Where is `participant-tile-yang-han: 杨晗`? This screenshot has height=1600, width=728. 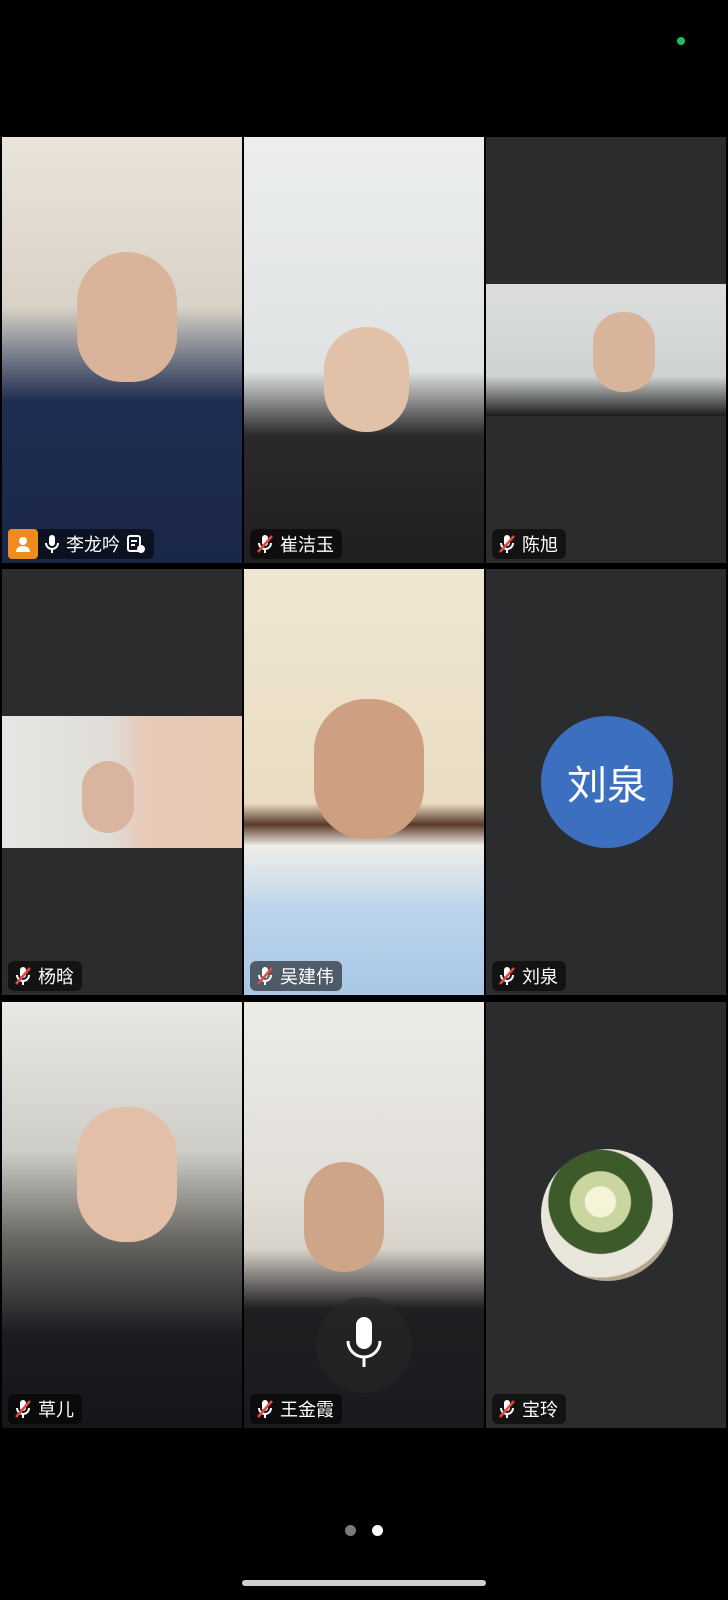 participant-tile-yang-han: 杨晗 is located at coordinates (122, 782).